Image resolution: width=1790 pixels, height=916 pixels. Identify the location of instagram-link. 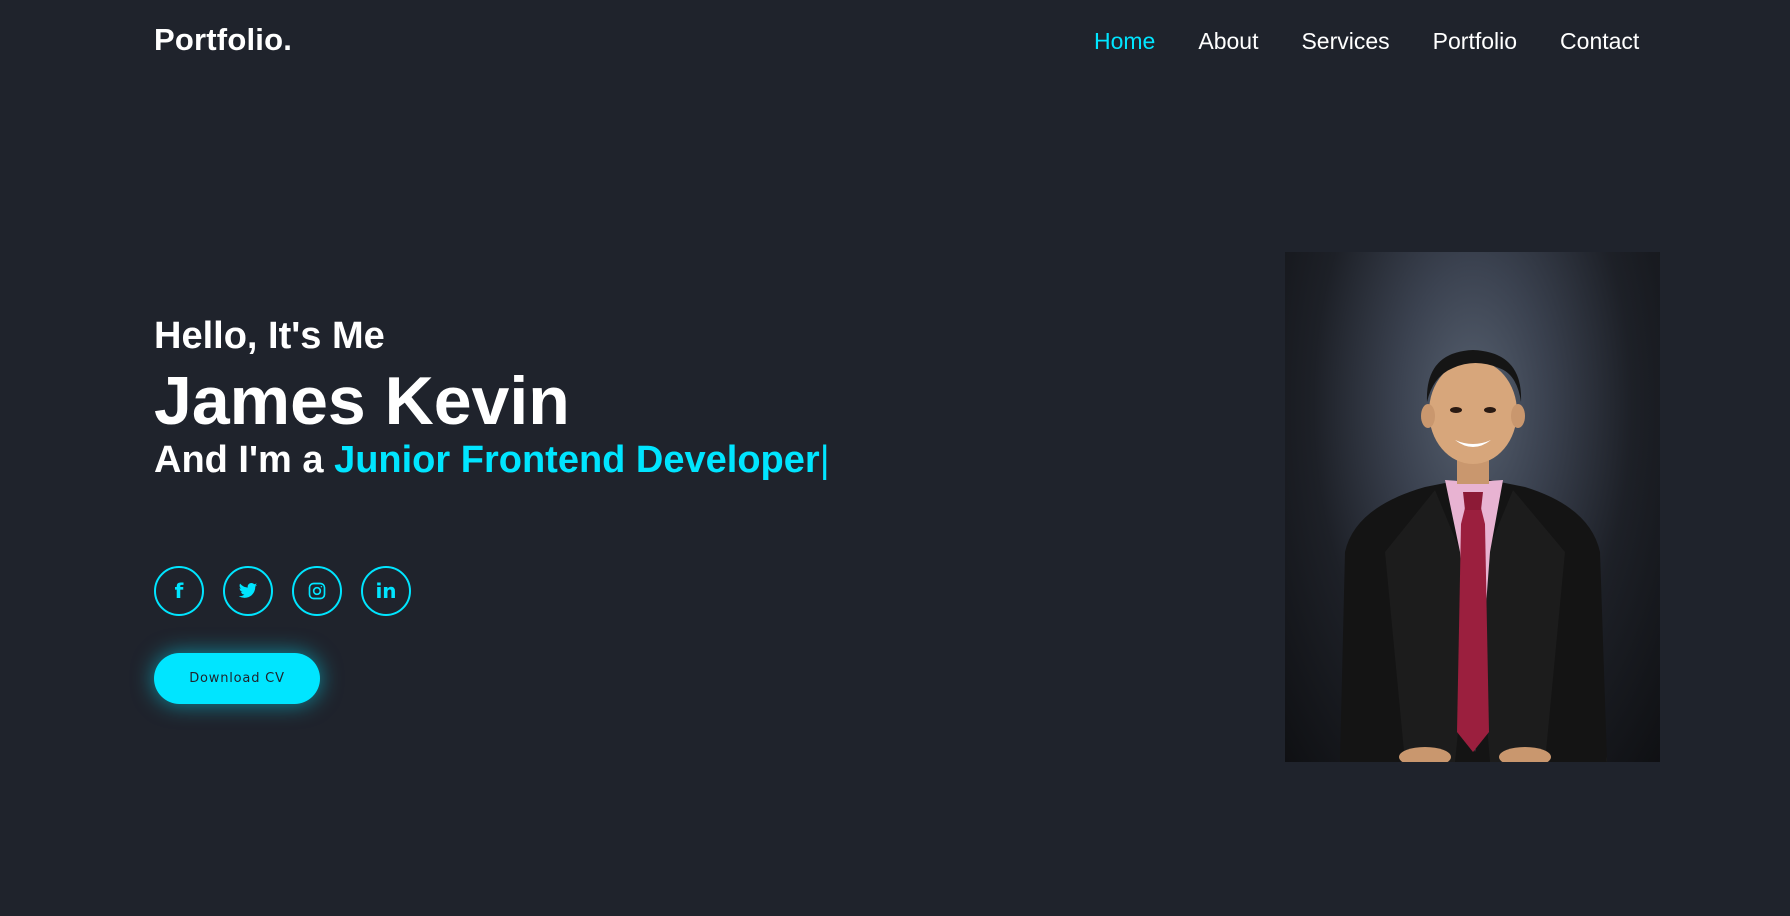
(317, 591).